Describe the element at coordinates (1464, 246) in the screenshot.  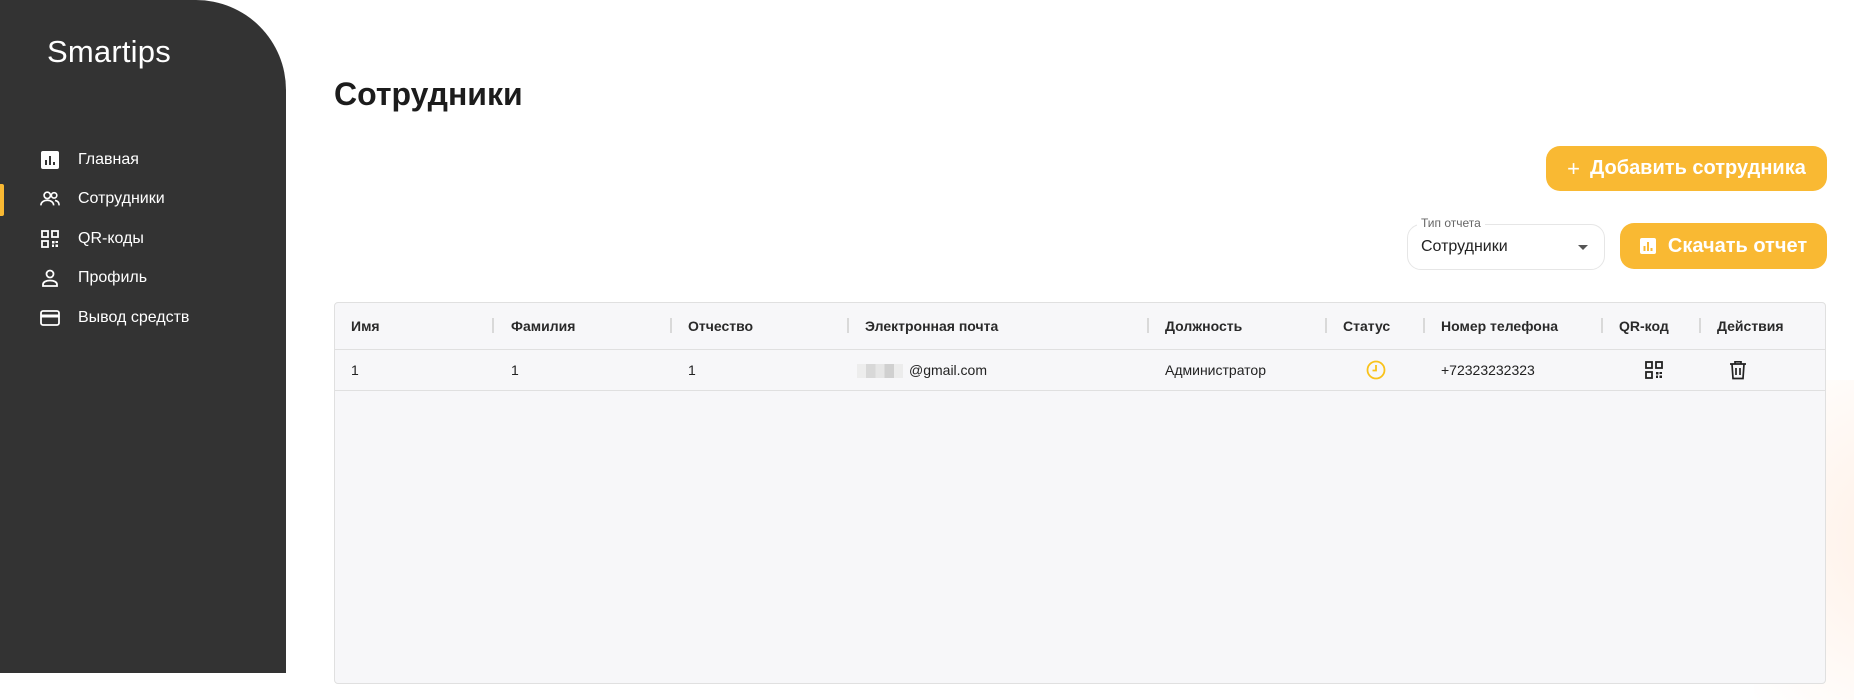
I see `report-type-value: Сотрудники` at that location.